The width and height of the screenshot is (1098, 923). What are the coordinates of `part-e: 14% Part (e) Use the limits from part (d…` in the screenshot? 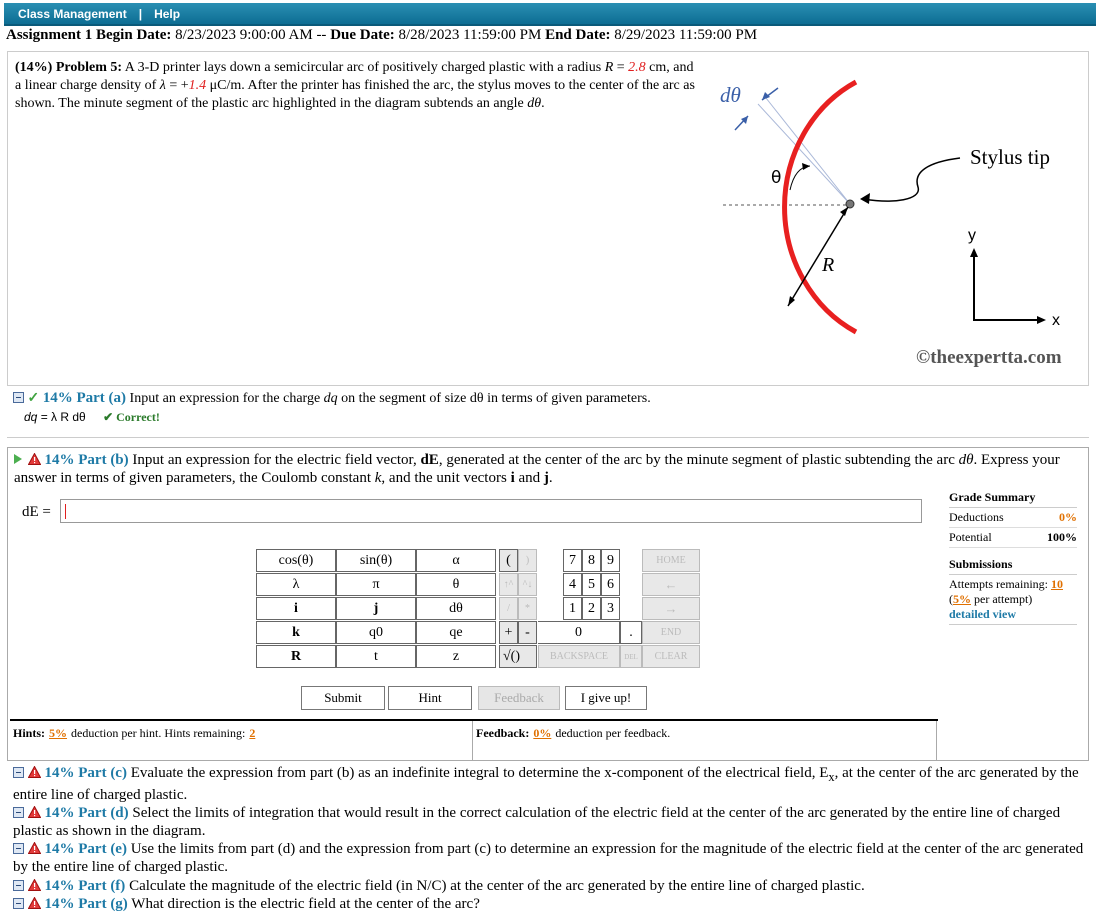 It's located at (552, 858).